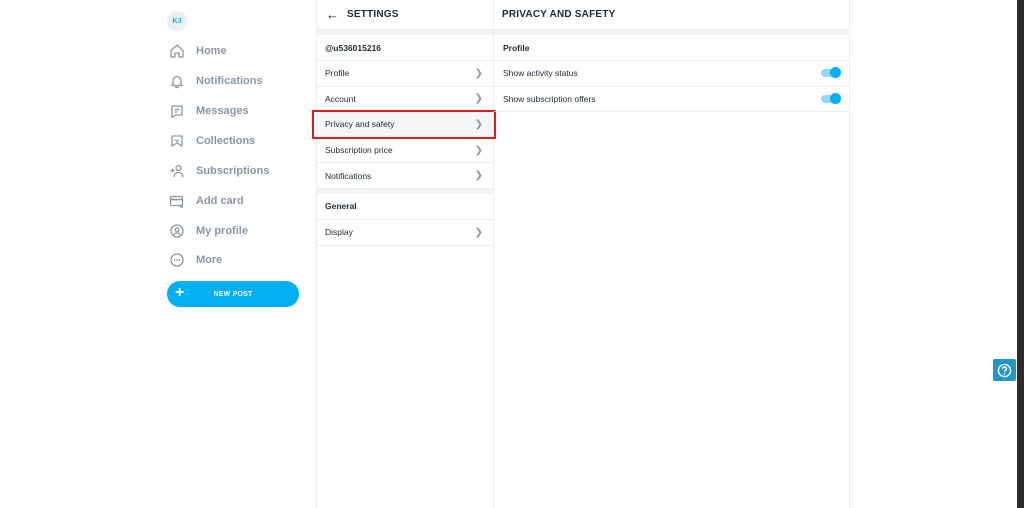 The height and width of the screenshot is (508, 1024). Describe the element at coordinates (348, 175) in the screenshot. I see `settings-item-label: Notifications` at that location.